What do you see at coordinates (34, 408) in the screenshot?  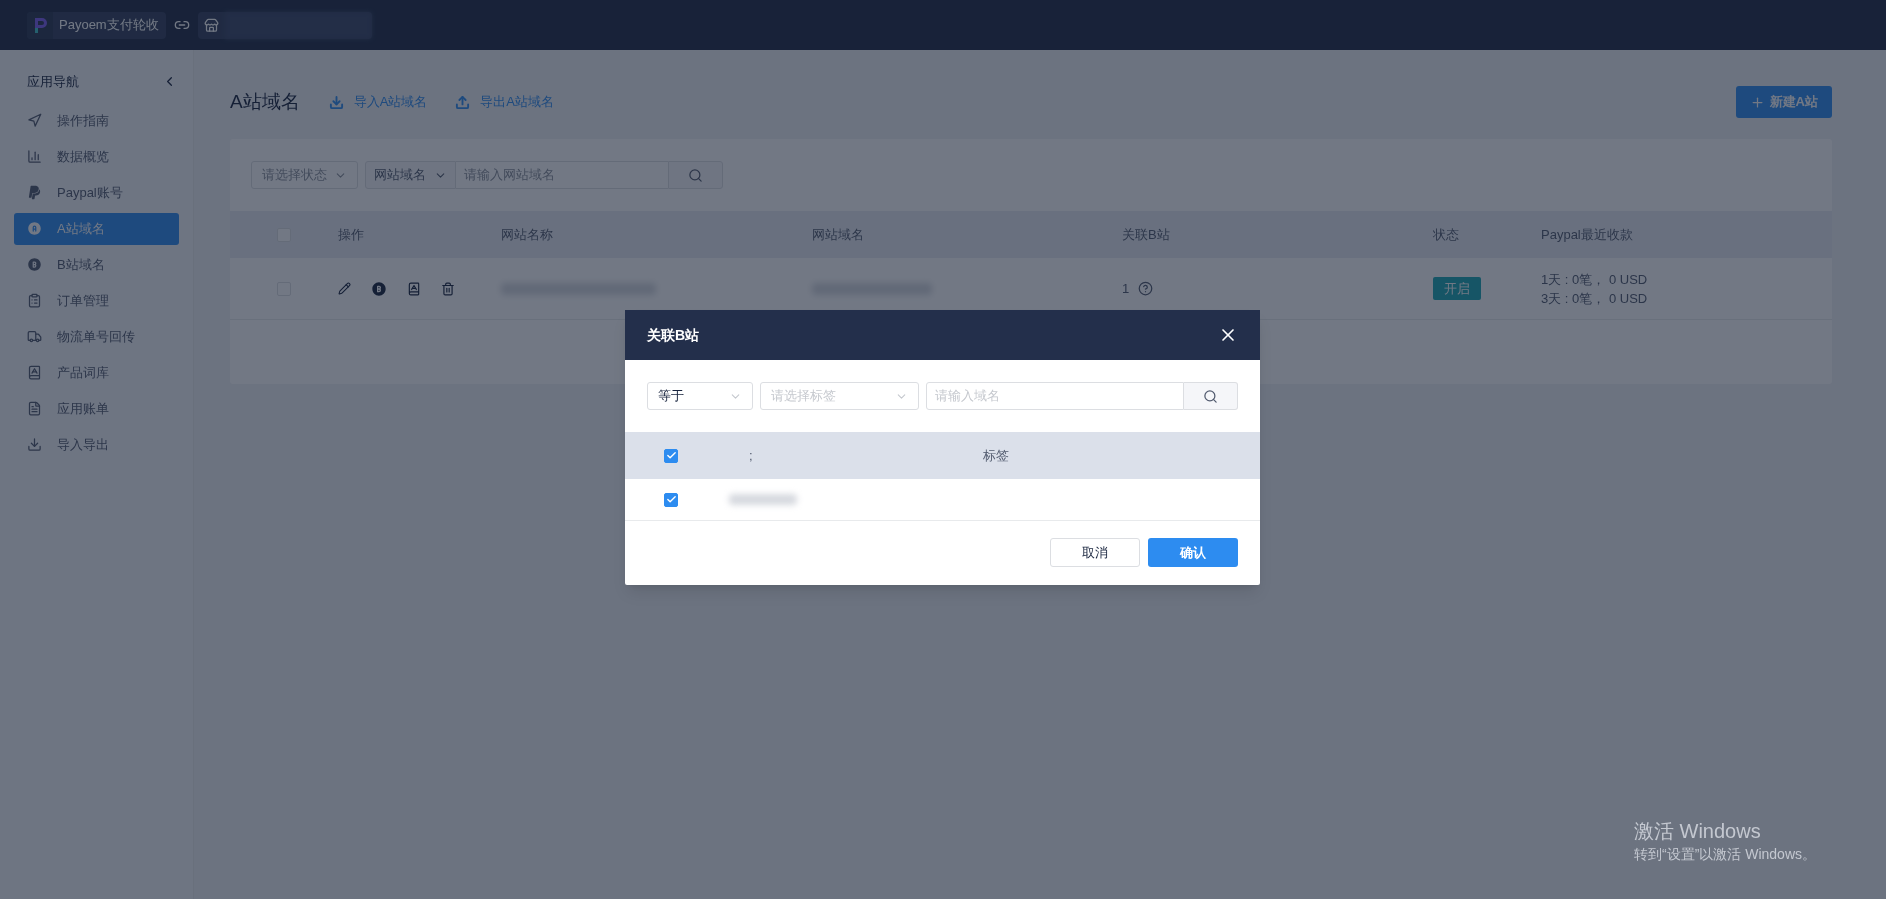 I see `document-icon` at bounding box center [34, 408].